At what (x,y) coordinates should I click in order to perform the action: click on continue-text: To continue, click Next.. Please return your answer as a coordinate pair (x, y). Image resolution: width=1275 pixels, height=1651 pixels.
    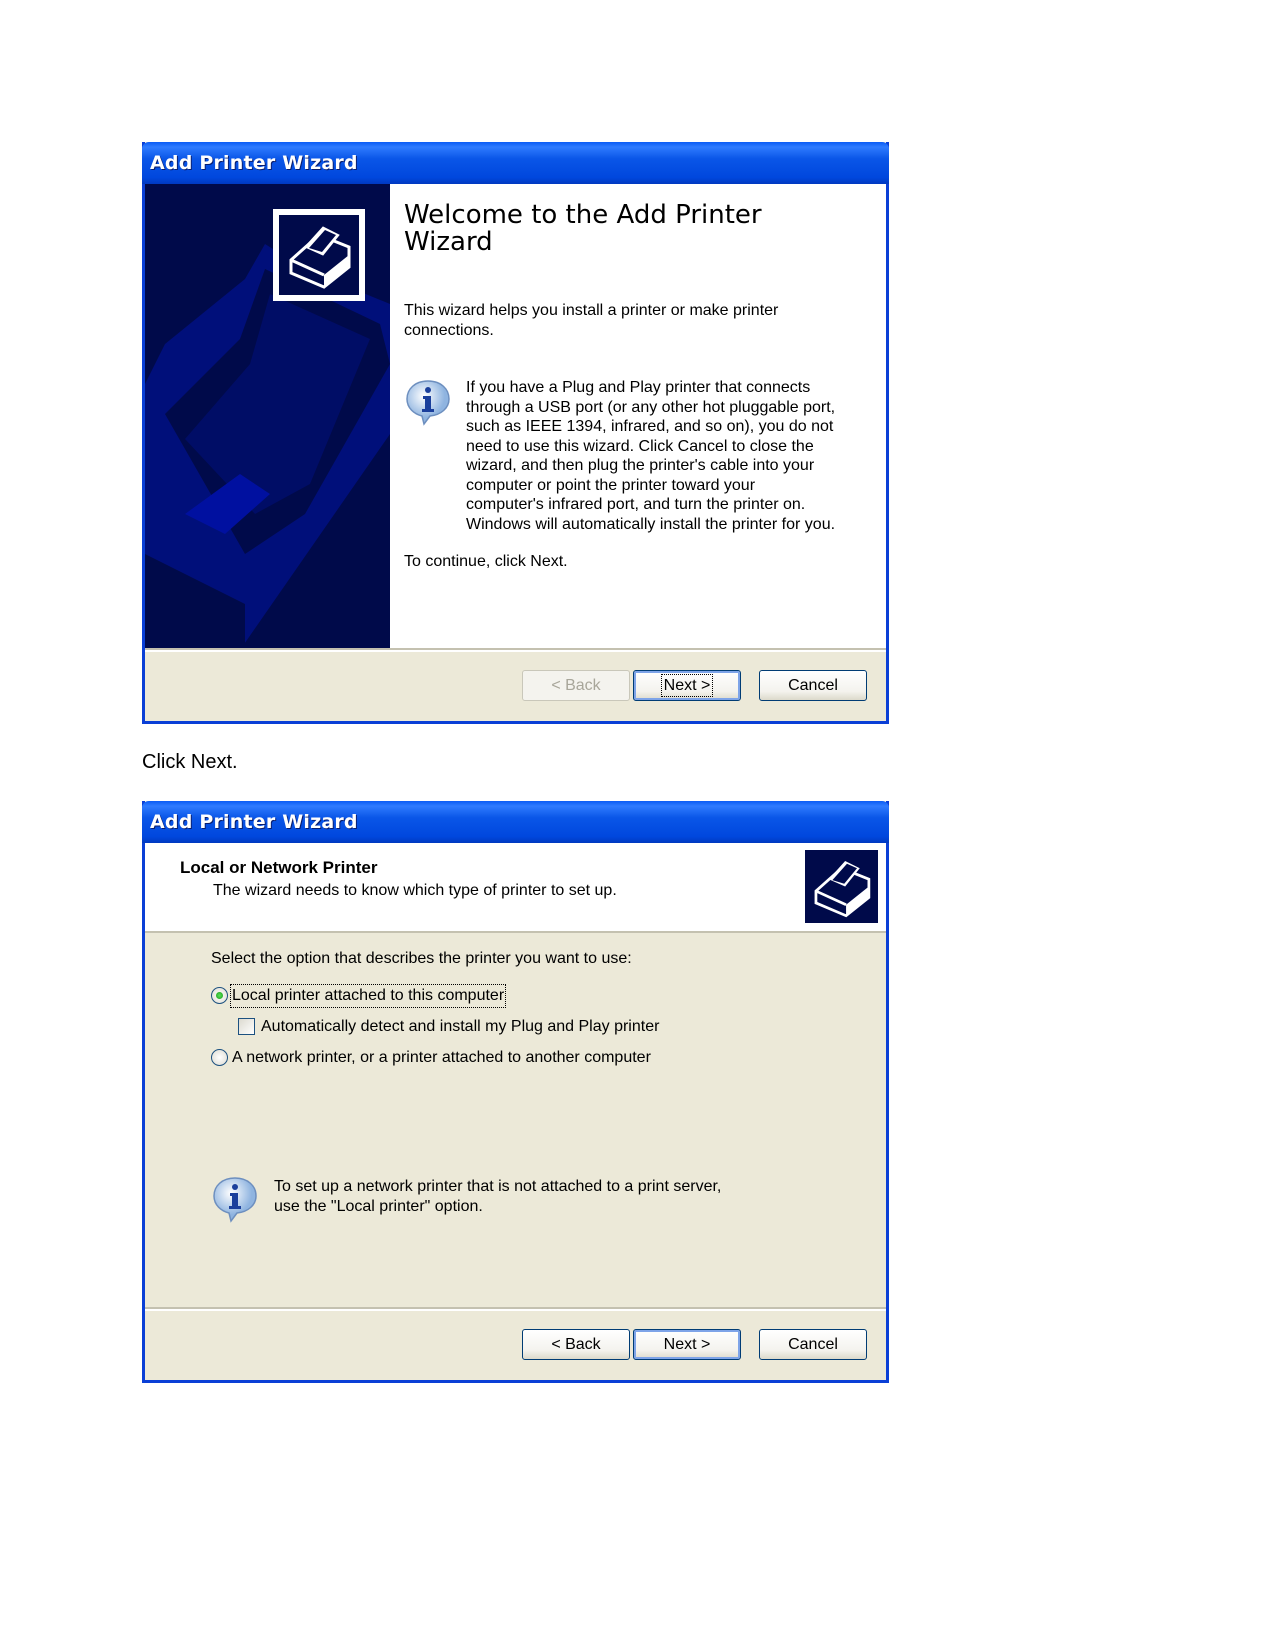
    Looking at the image, I should click on (486, 561).